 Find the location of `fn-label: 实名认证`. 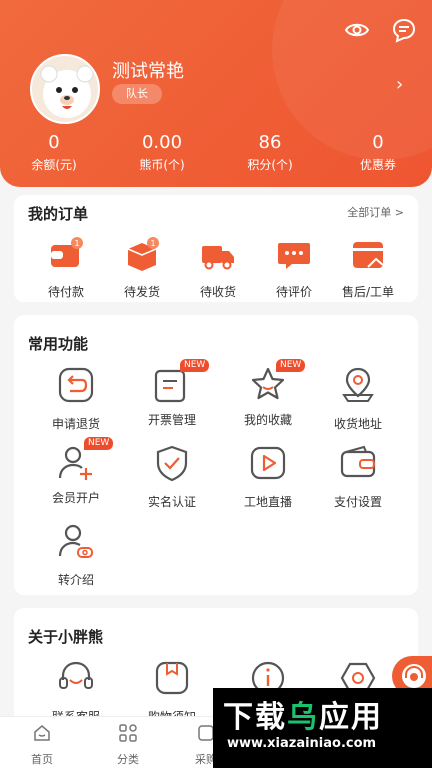

fn-label: 实名认证 is located at coordinates (171, 502).